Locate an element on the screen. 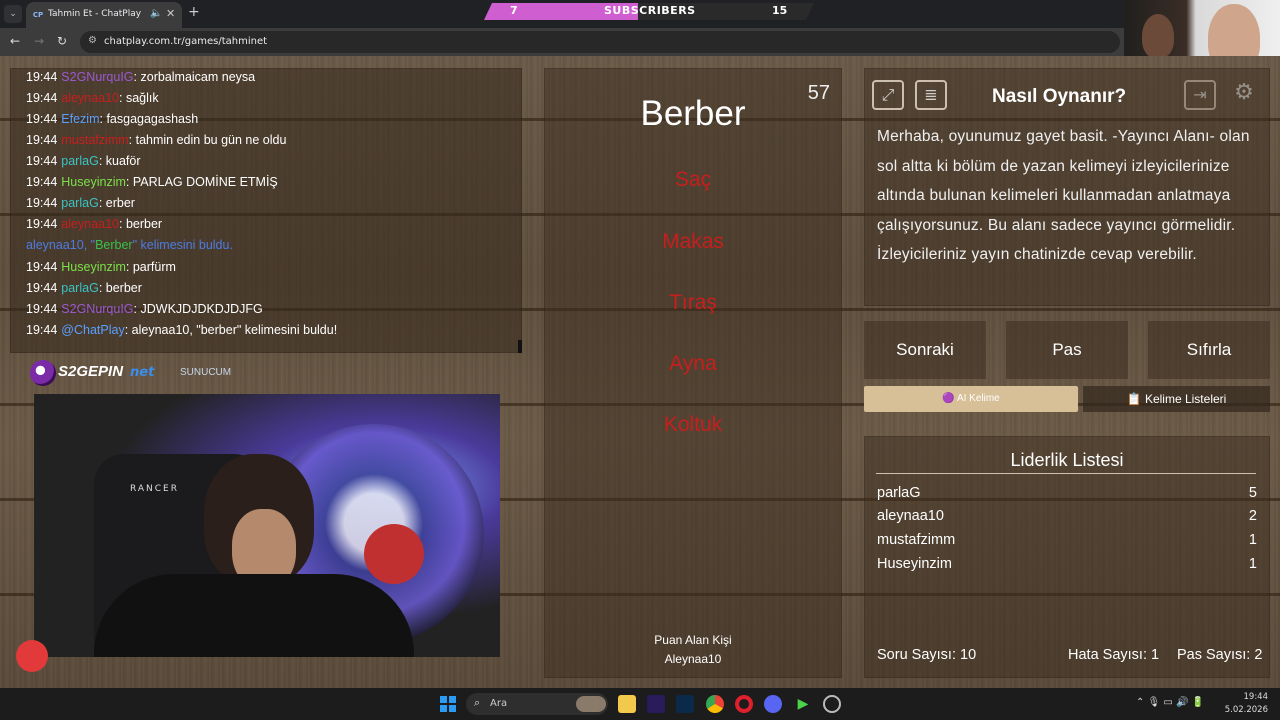 This screenshot has height=720, width=1280. netsunucum-logo: SUNUCUM is located at coordinates (206, 372).